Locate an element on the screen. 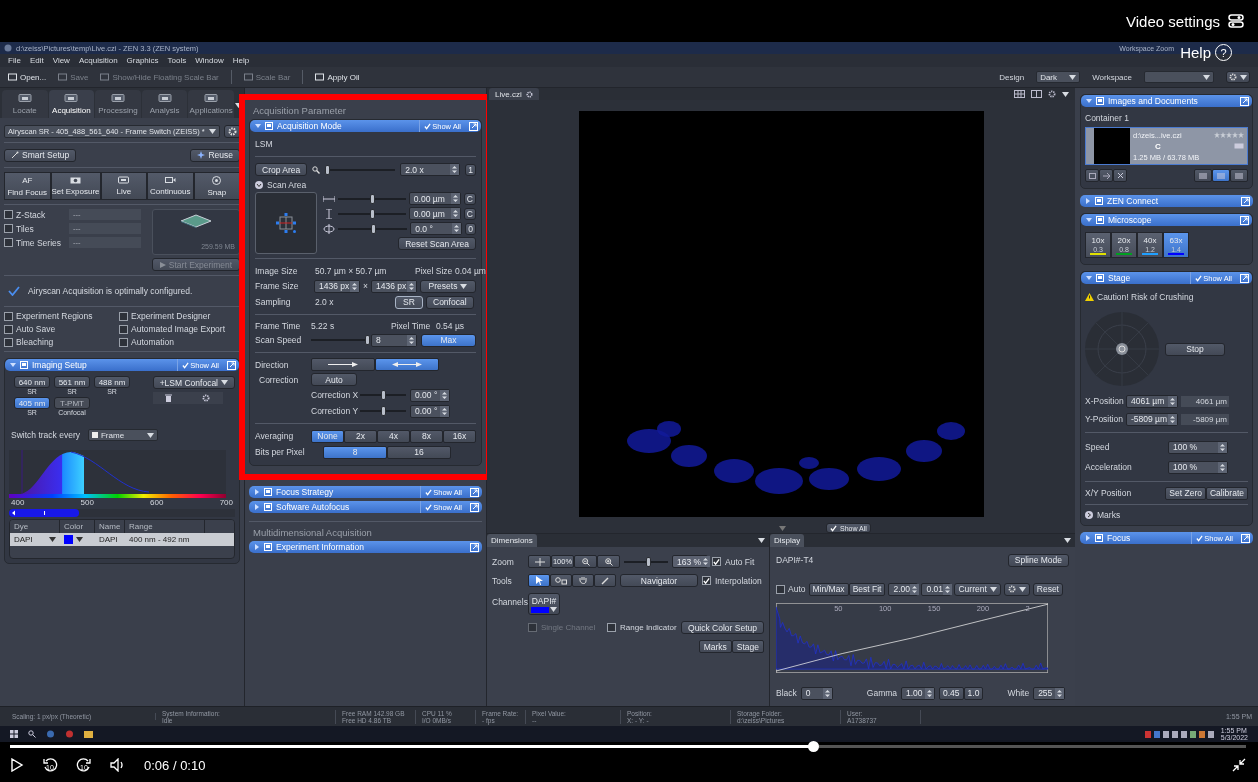 This screenshot has width=1258, height=782. zoom-in-button is located at coordinates (608, 561).